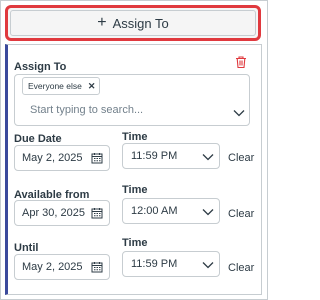 Image resolution: width=320 pixels, height=300 pixels. What do you see at coordinates (135, 190) in the screenshot?
I see `available-time-label: Time` at bounding box center [135, 190].